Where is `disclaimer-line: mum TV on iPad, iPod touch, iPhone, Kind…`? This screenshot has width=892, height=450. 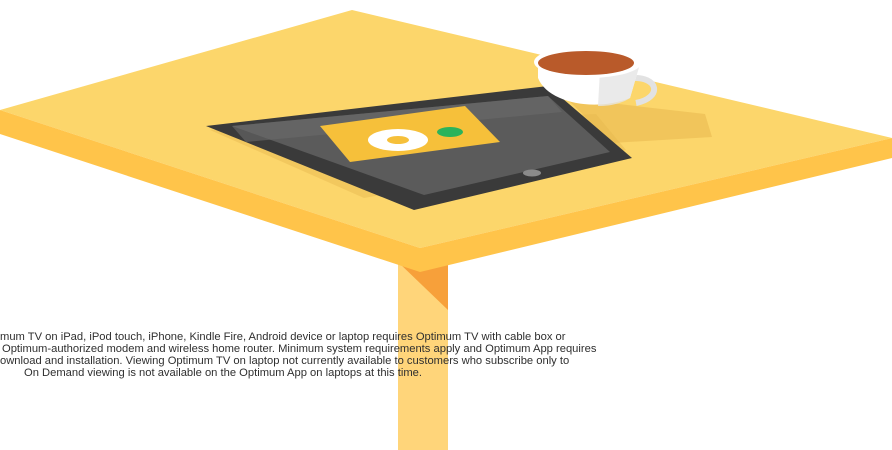 disclaimer-line: mum TV on iPad, iPod touch, iPhone, Kind… is located at coordinates (283, 337).